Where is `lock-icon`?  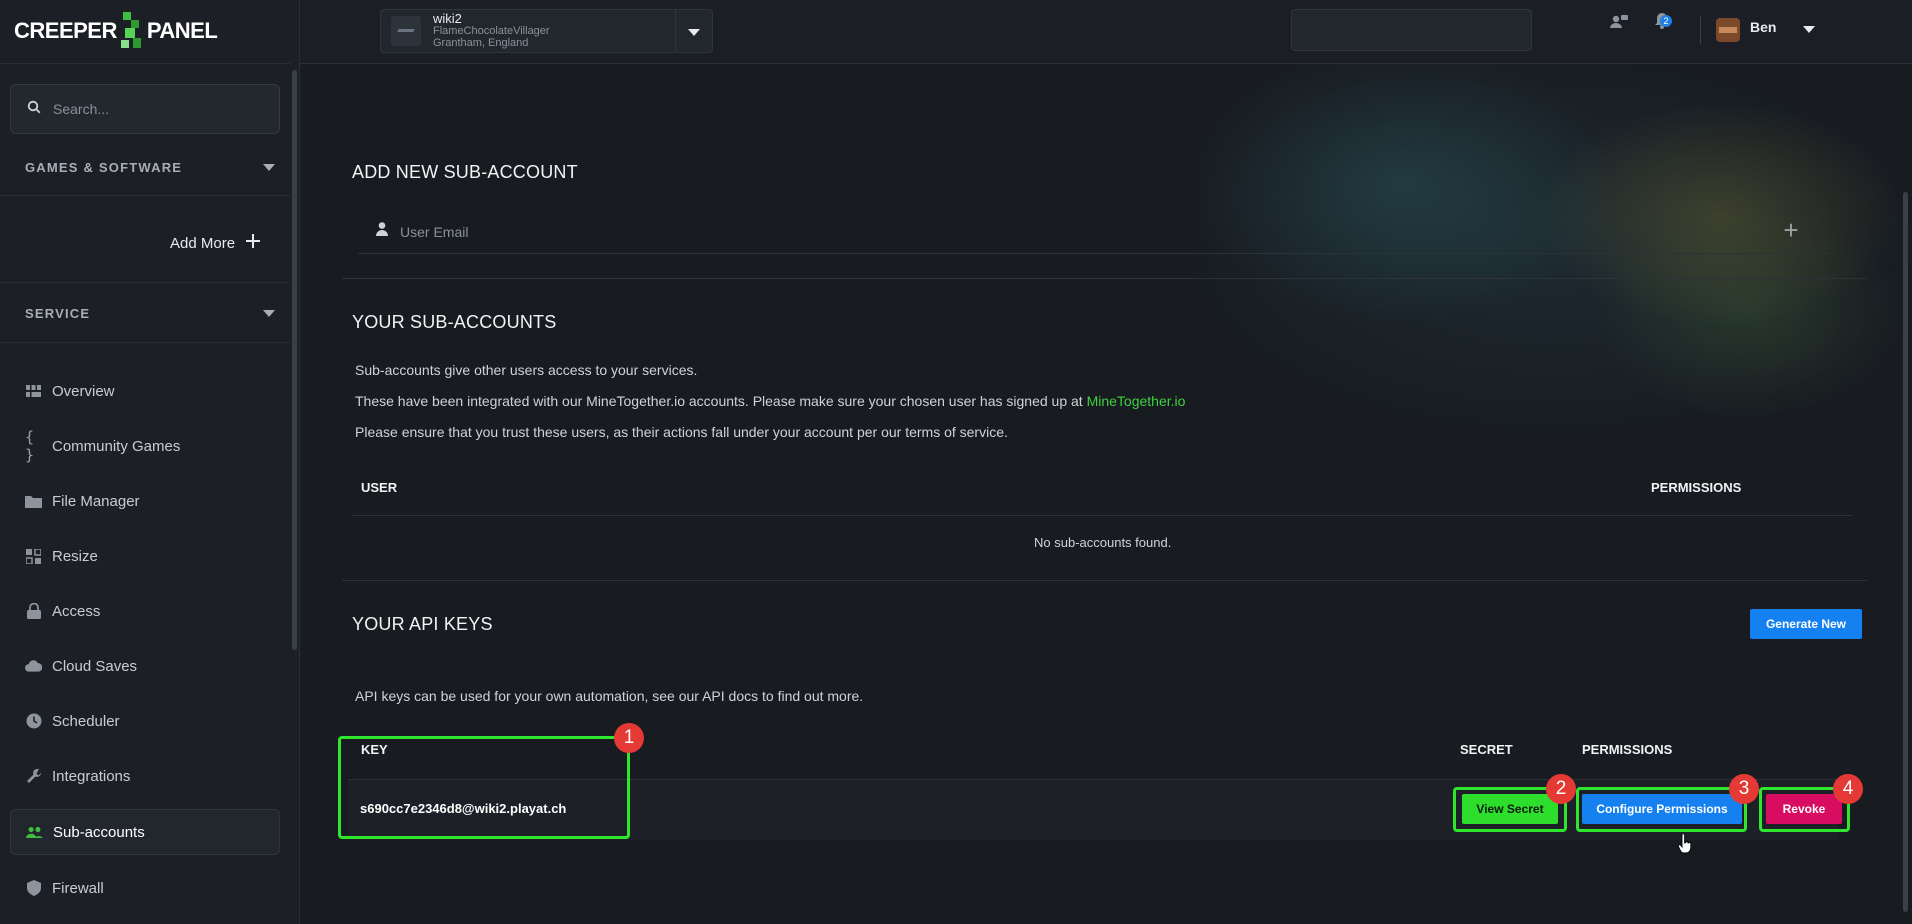
lock-icon is located at coordinates (33, 611).